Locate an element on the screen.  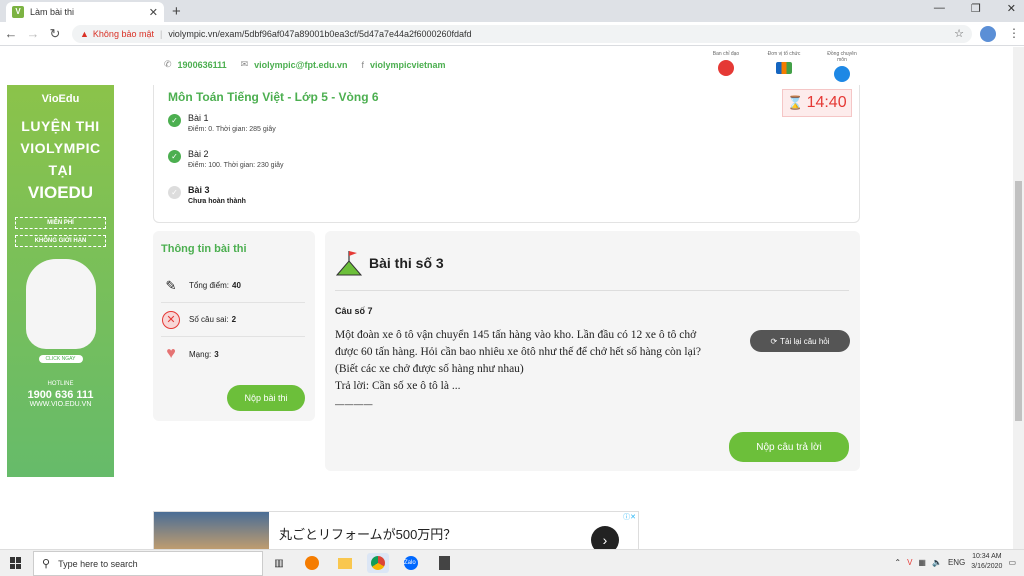
window-controls: — ❐ ✕ is located at coordinates (975, 8).